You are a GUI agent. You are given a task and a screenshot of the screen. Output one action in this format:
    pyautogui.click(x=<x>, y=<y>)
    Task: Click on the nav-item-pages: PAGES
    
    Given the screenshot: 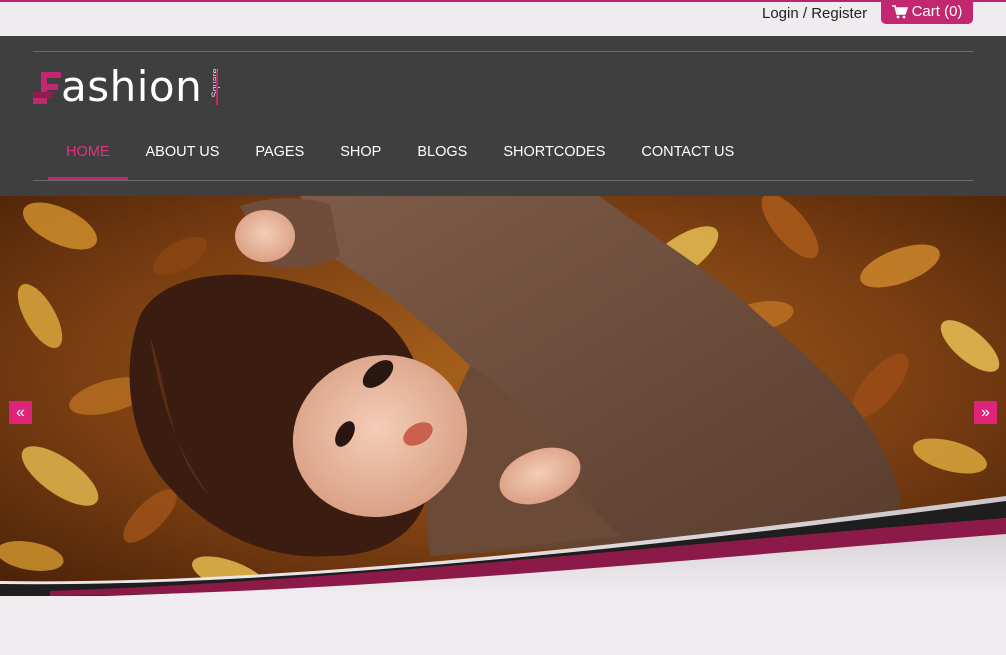 What is the action you would take?
    pyautogui.click(x=279, y=158)
    